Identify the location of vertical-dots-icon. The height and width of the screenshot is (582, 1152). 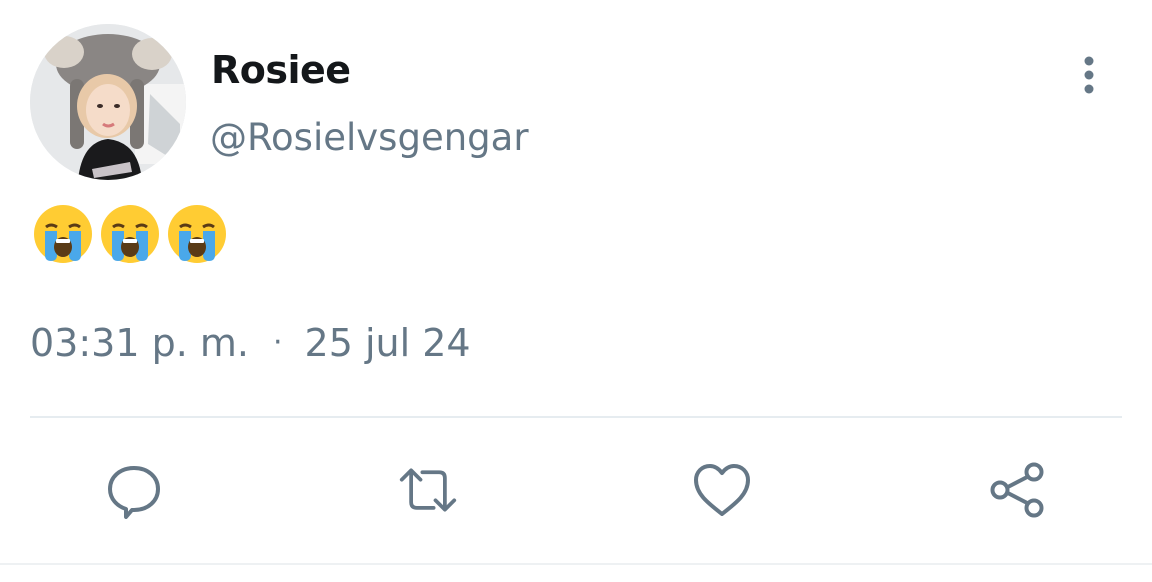
(1089, 75).